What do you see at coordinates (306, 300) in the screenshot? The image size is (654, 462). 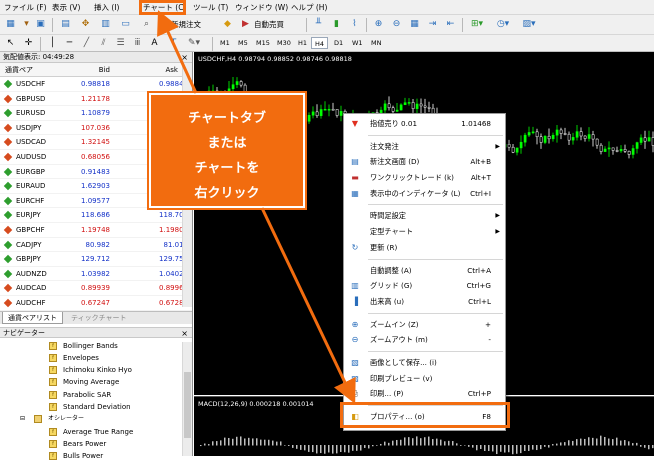 I see `arrow-to-properties` at bounding box center [306, 300].